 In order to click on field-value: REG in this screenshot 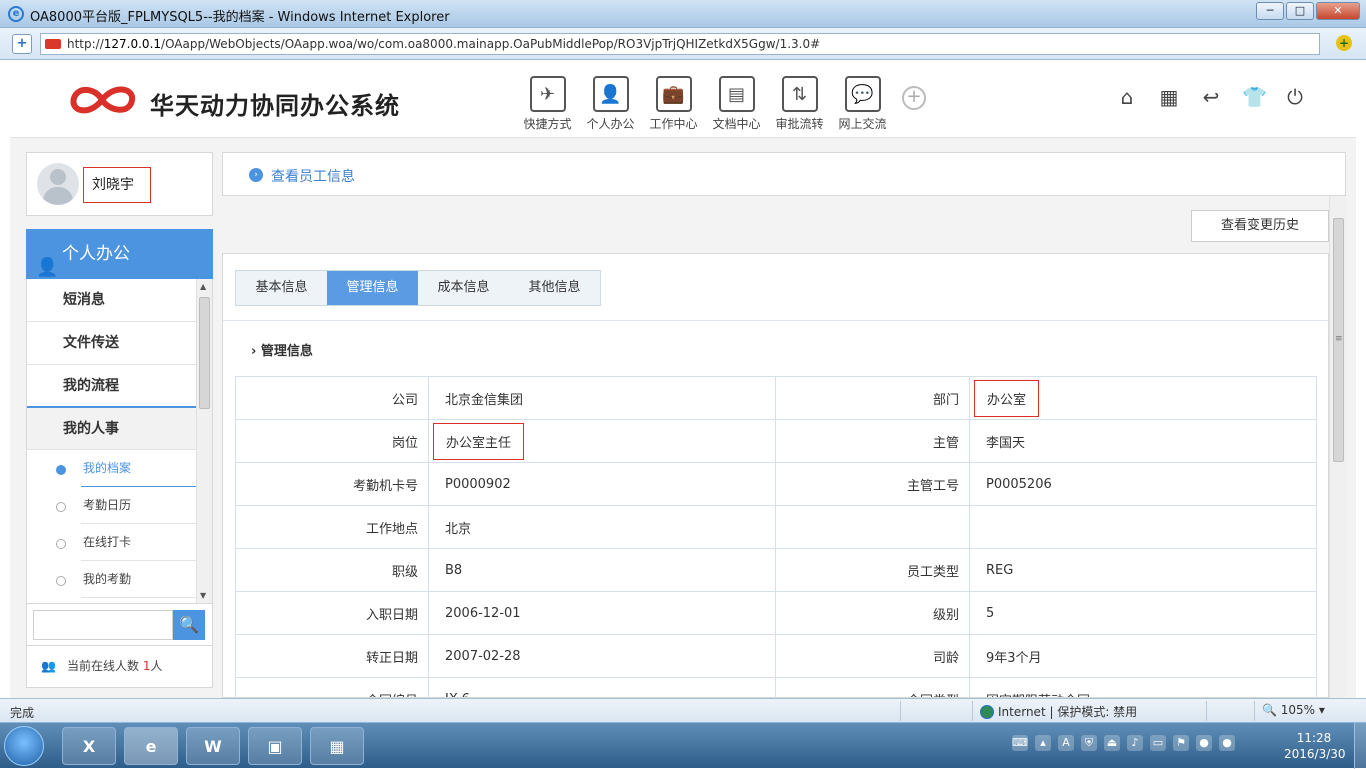, I will do `click(1143, 570)`.